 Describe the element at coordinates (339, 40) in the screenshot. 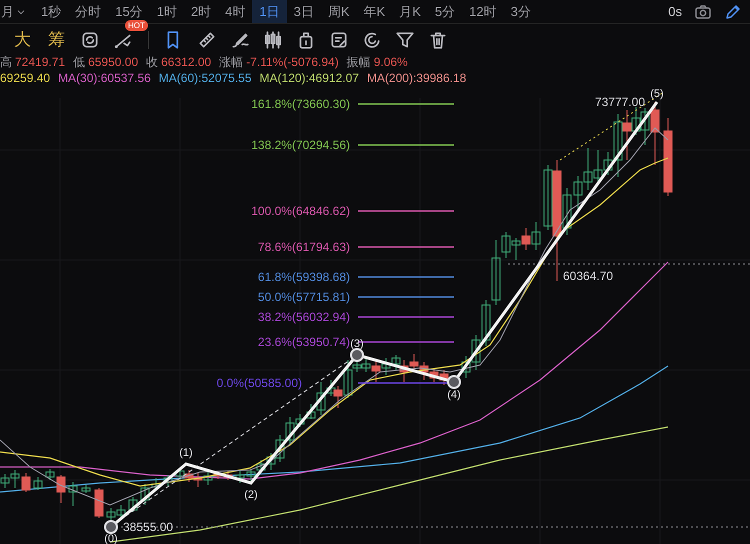

I see `note-edit-icon` at that location.